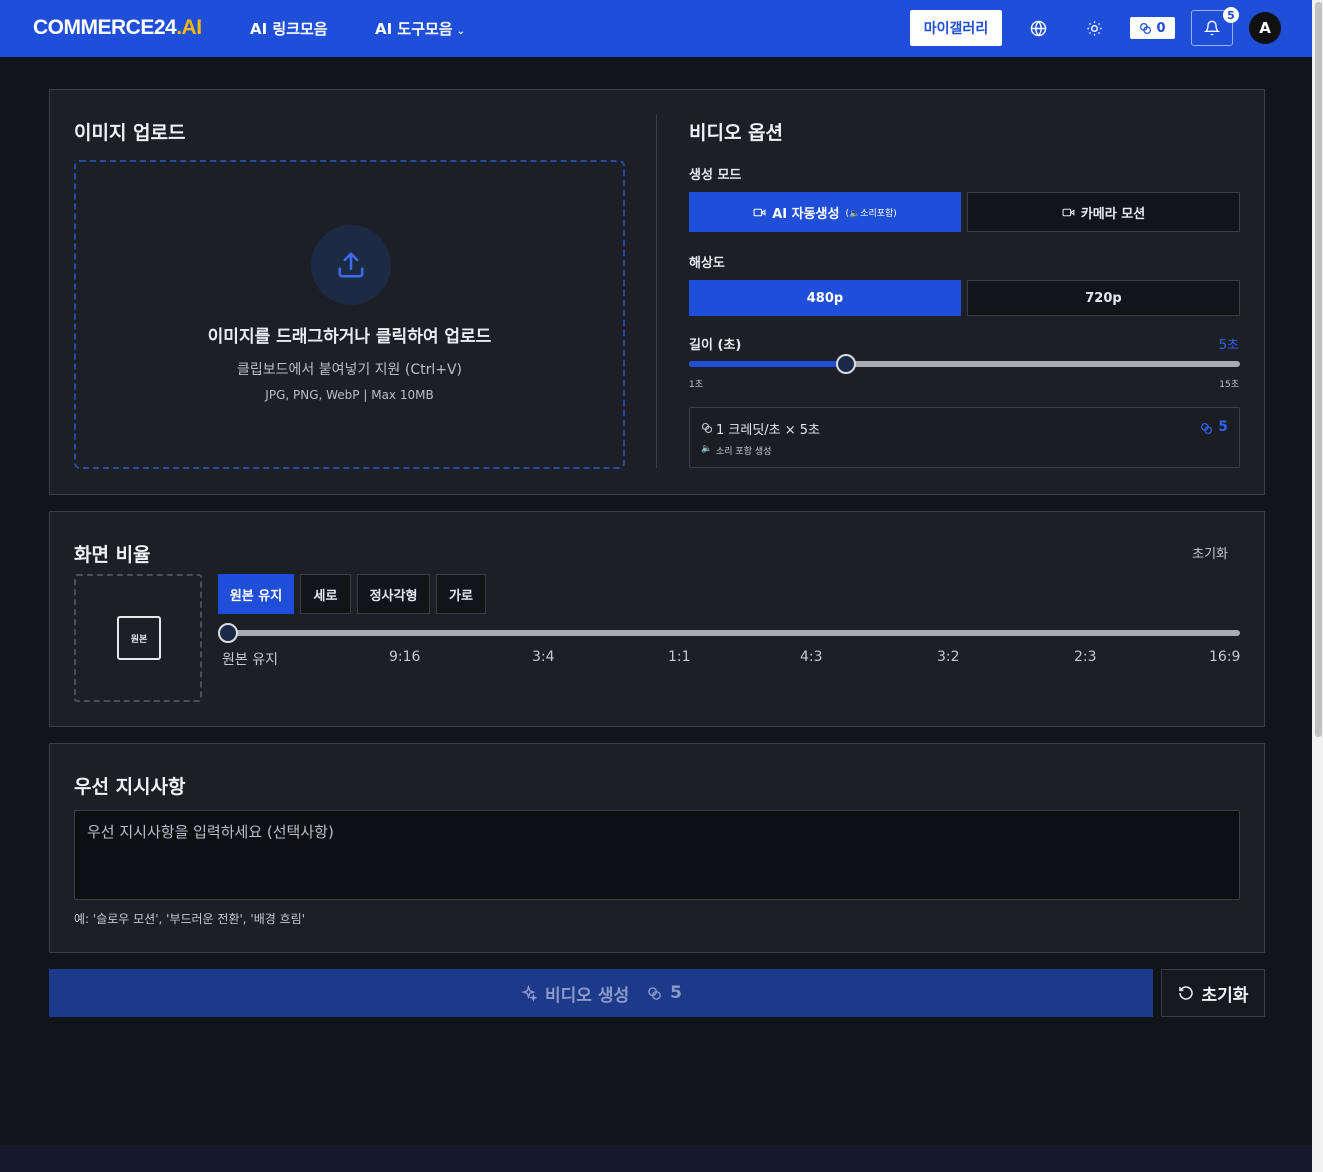 The image size is (1323, 1172). I want to click on sparkle-icon, so click(529, 993).